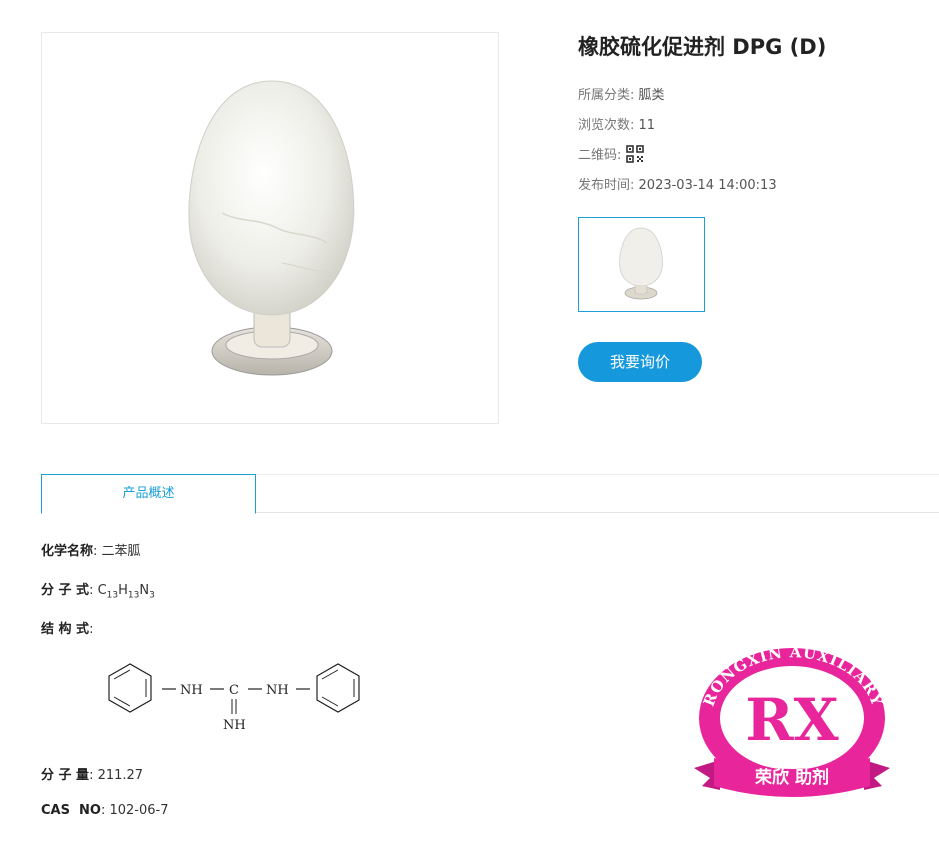 The image size is (939, 846). Describe the element at coordinates (641, 264) in the screenshot. I see `product-thumbnail` at that location.